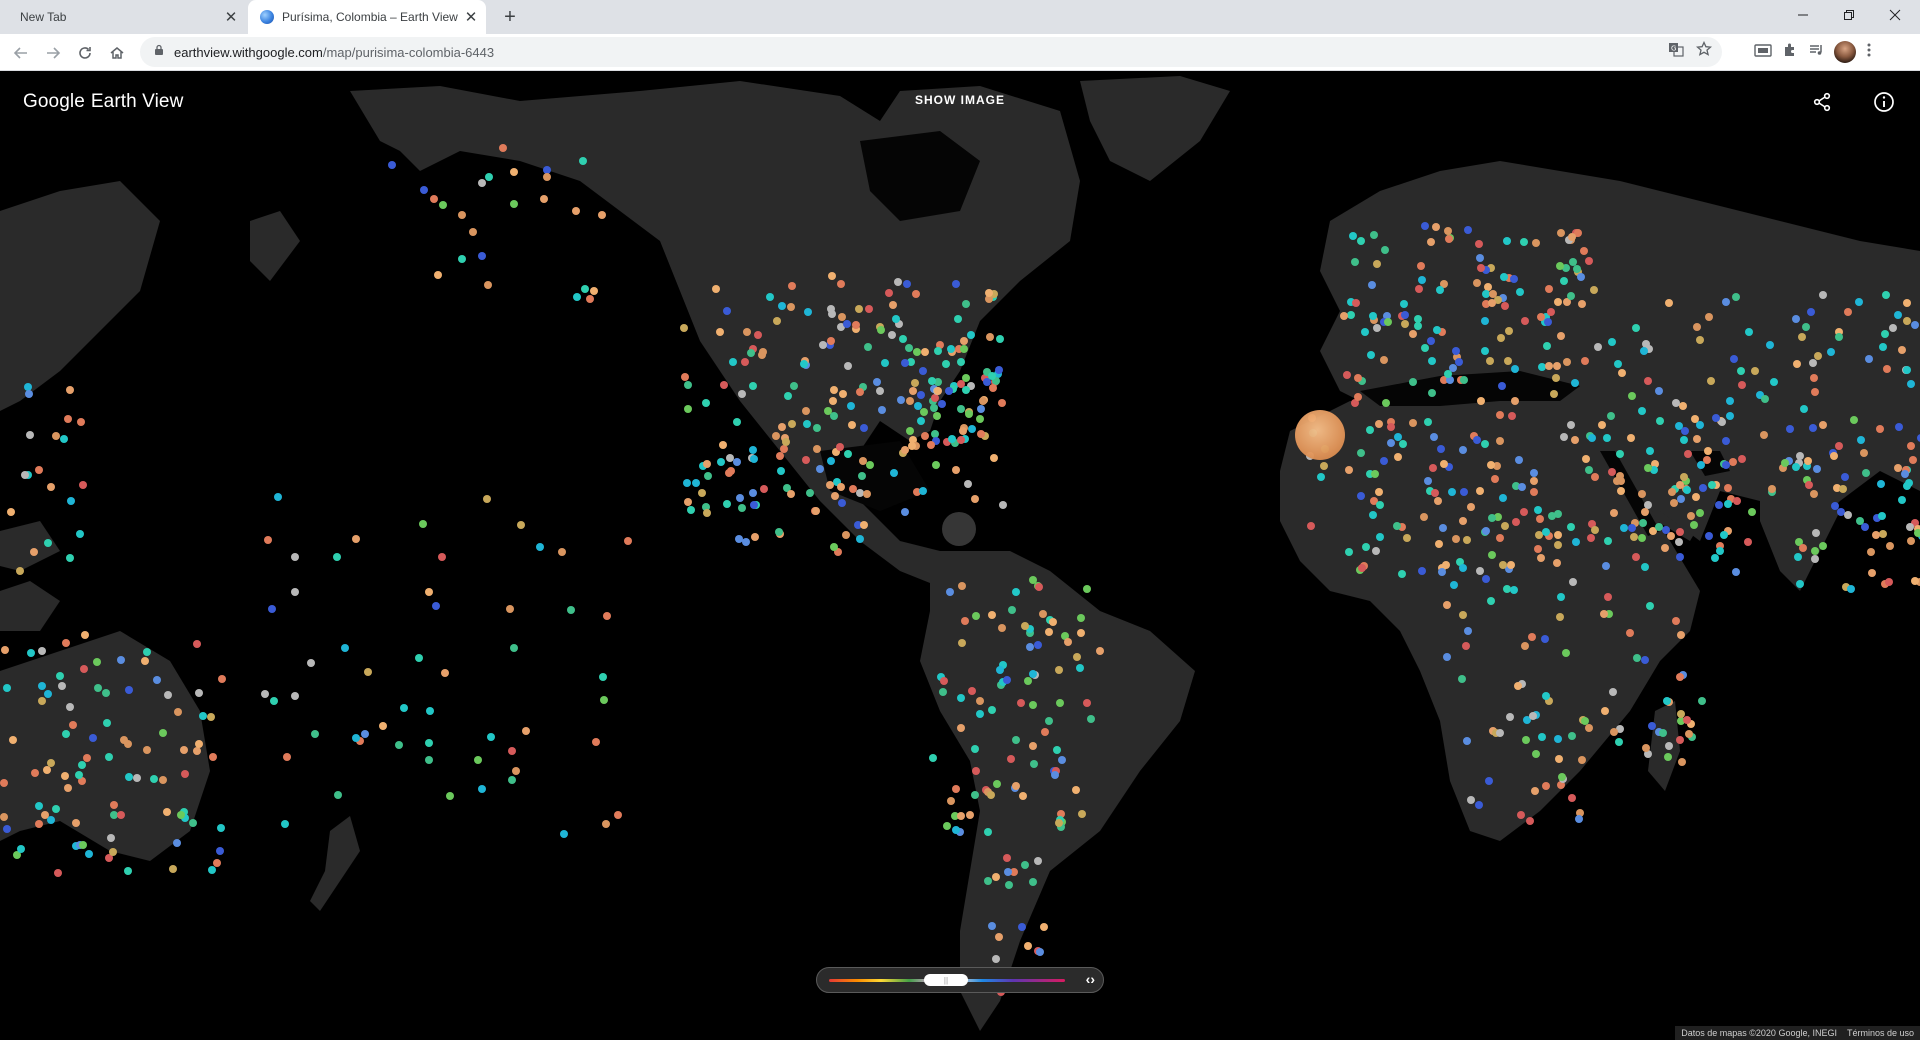 Image resolution: width=1920 pixels, height=1040 pixels. Describe the element at coordinates (159, 52) in the screenshot. I see `lock-icon` at that location.